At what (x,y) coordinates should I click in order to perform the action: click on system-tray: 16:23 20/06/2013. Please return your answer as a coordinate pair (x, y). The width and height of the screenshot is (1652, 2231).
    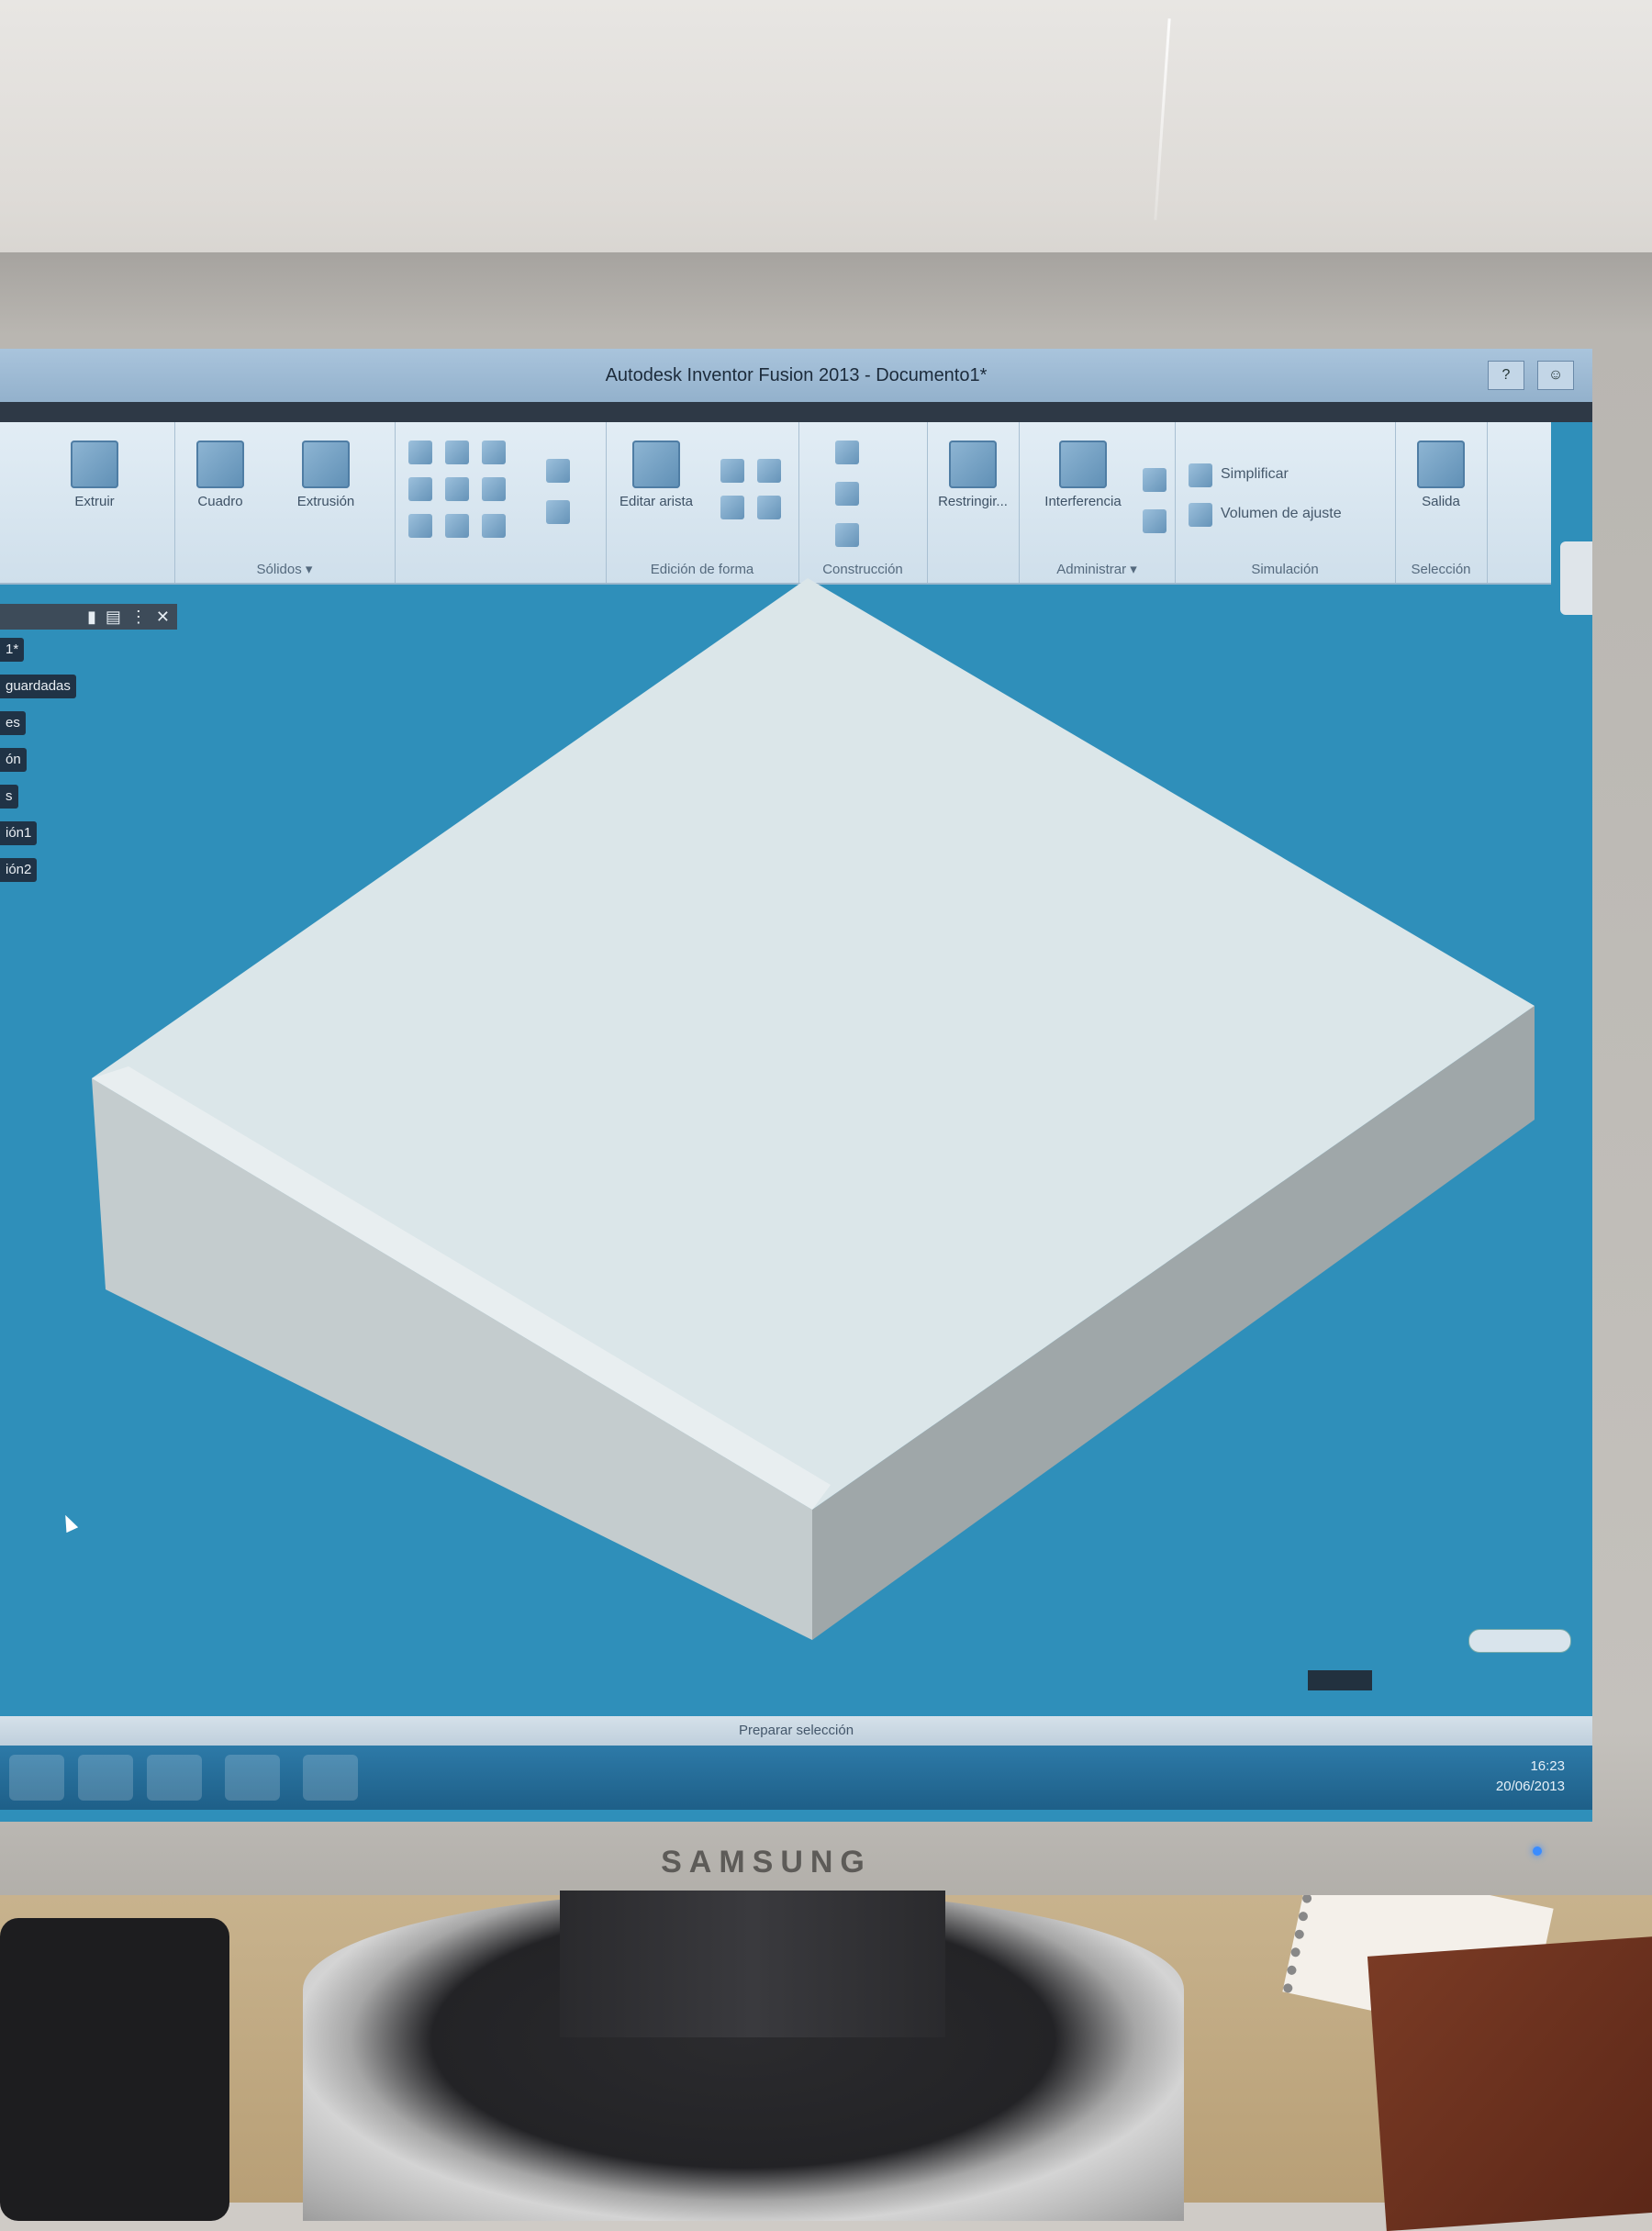
    Looking at the image, I should click on (1530, 1777).